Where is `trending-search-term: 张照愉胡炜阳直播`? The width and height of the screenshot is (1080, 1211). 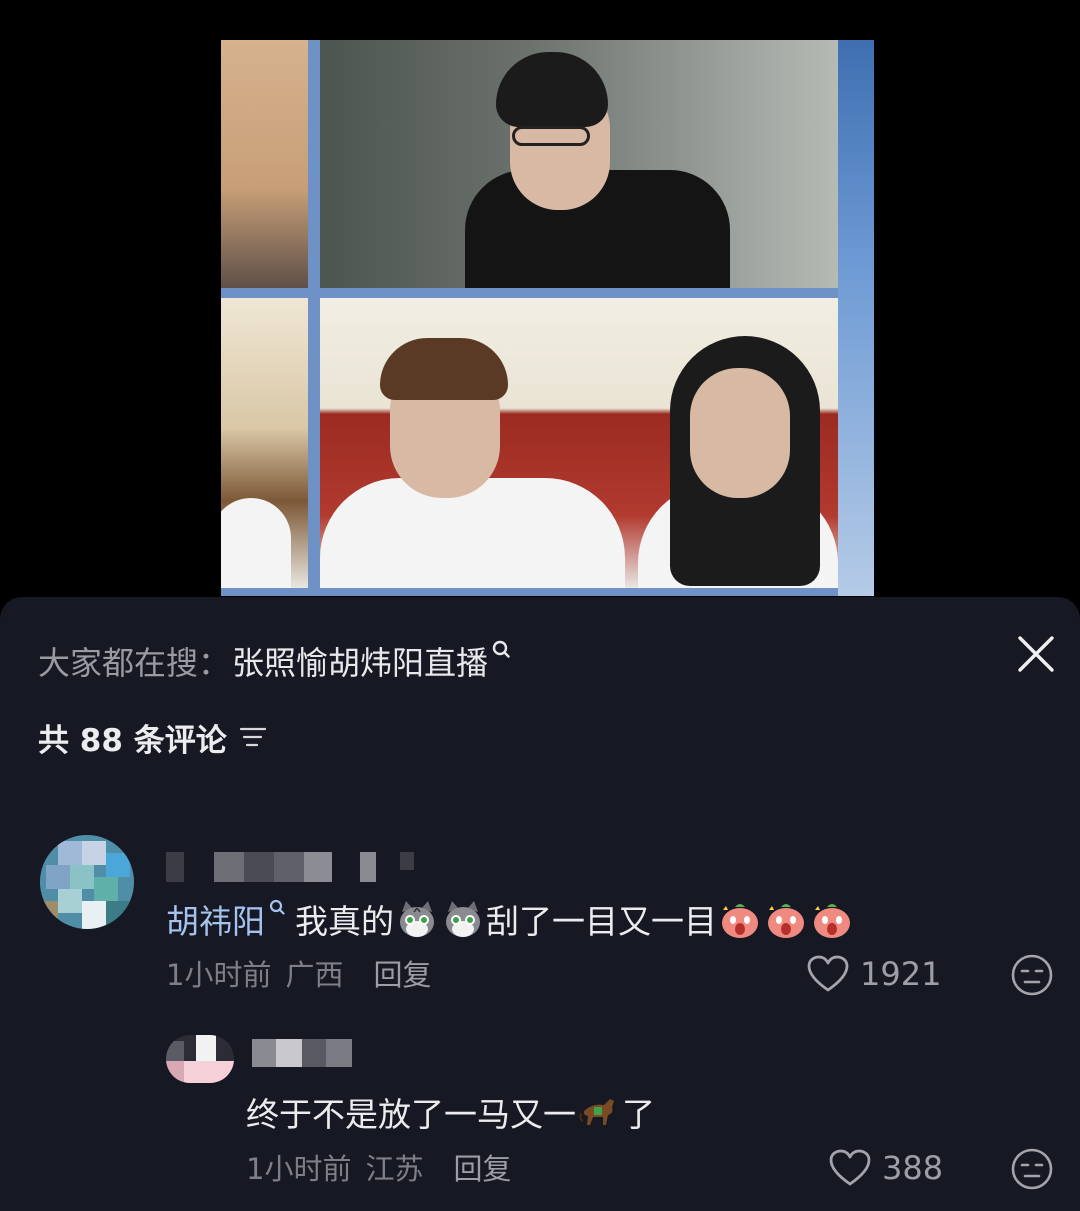
trending-search-term: 张照愉胡炜阳直播 is located at coordinates (360, 661).